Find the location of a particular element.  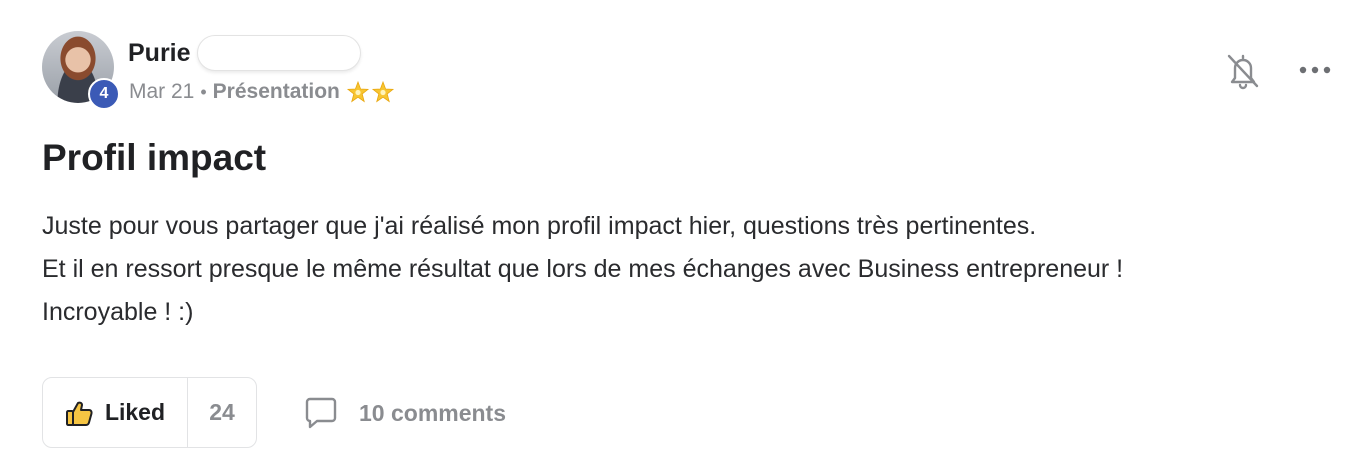

name-redaction is located at coordinates (278, 53).